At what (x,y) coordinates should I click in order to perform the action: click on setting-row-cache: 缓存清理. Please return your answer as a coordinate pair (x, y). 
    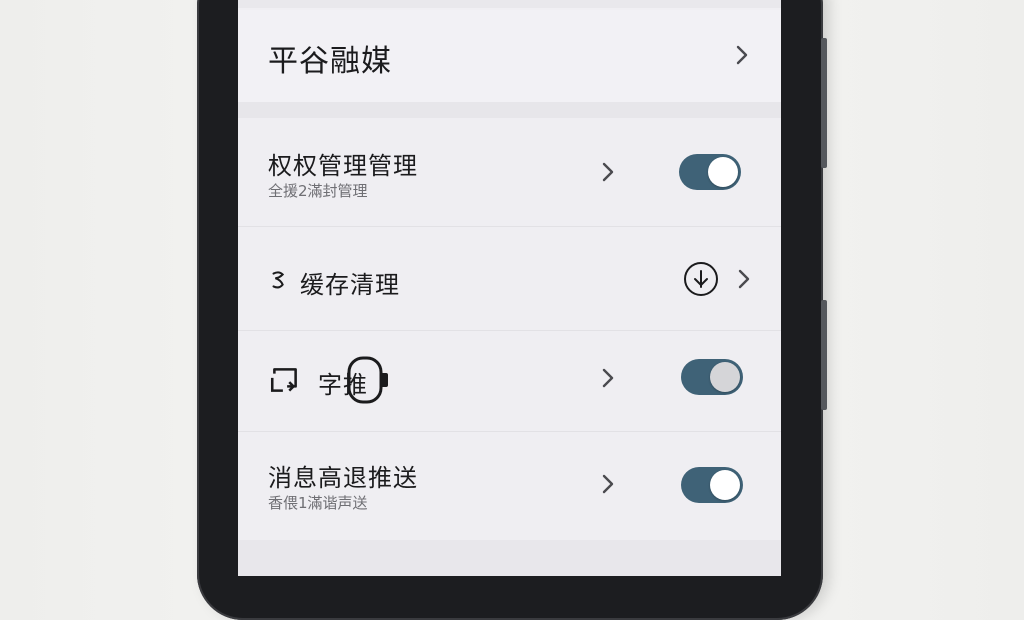
    Looking at the image, I should click on (509, 278).